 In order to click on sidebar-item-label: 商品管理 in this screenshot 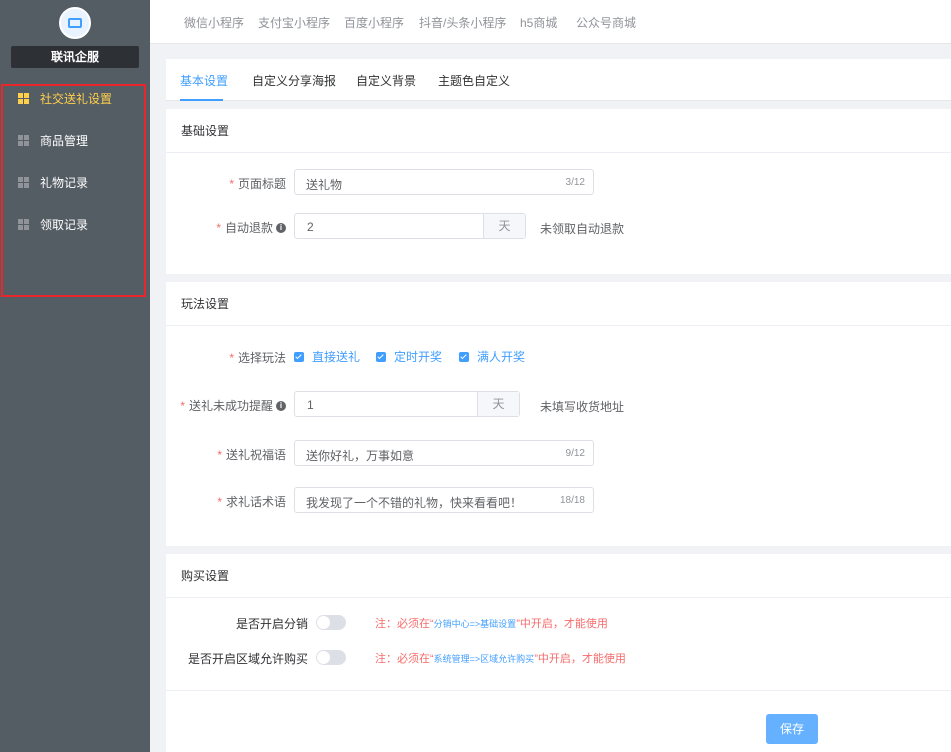, I will do `click(64, 140)`.